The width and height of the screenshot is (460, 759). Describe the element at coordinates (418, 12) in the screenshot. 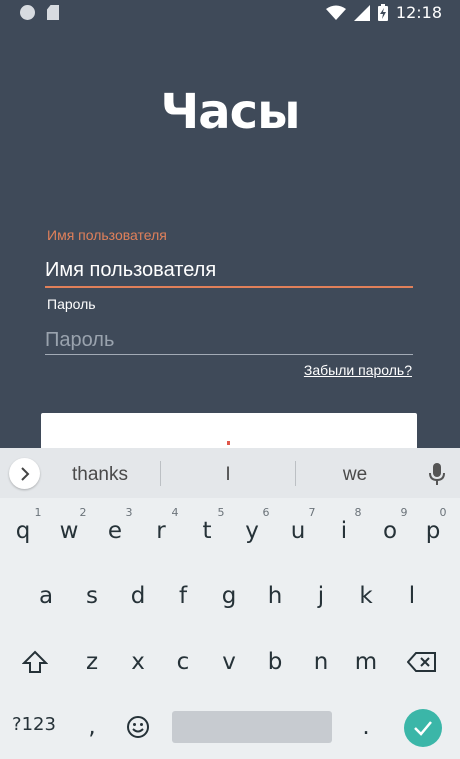

I see `status-time: 12:18` at that location.